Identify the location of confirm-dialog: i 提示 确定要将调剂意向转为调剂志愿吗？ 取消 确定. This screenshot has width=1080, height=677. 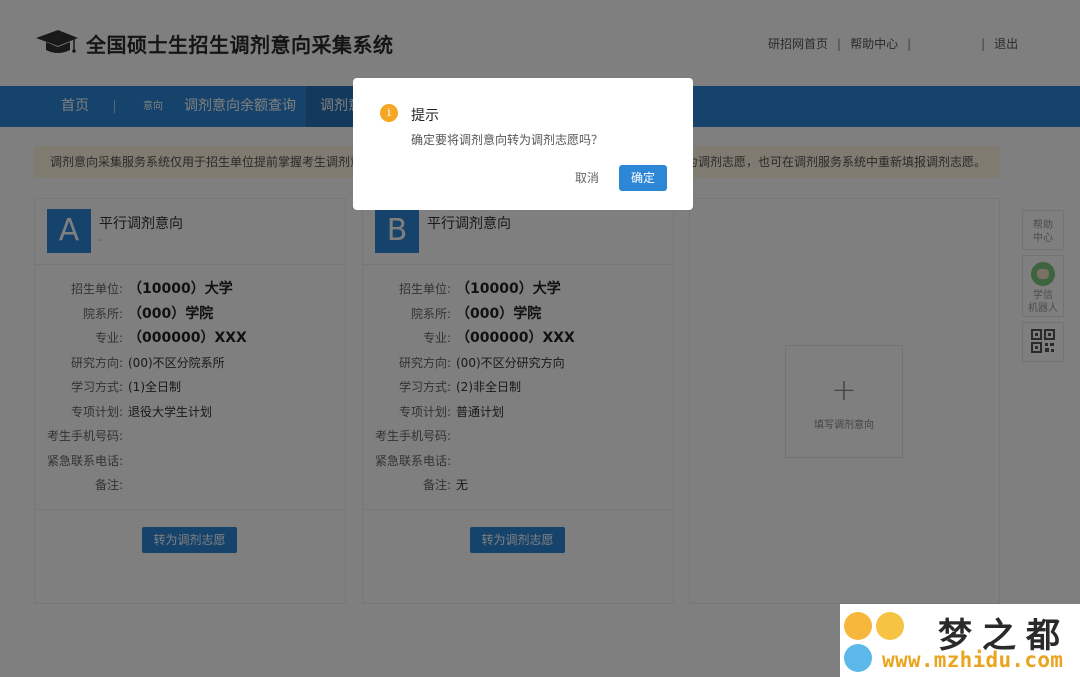
(523, 144).